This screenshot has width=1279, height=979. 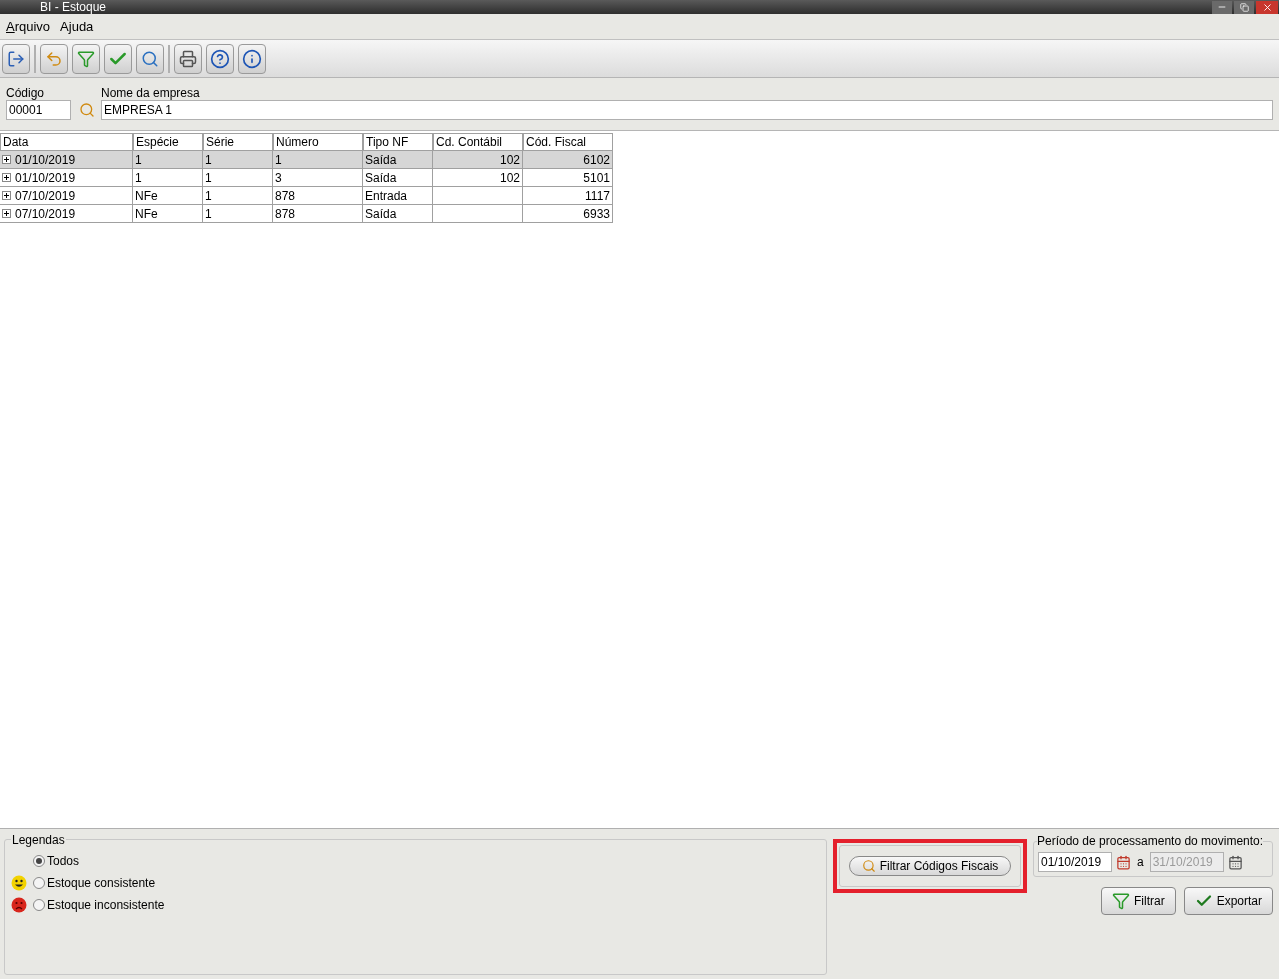 What do you see at coordinates (168, 142) in the screenshot?
I see `column-header: Espécie` at bounding box center [168, 142].